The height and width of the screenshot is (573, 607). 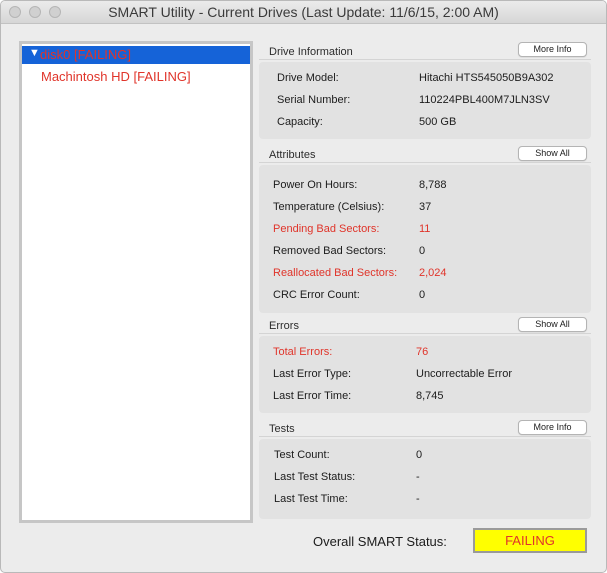 What do you see at coordinates (552, 324) in the screenshot?
I see `errors-show-all-button: Show All` at bounding box center [552, 324].